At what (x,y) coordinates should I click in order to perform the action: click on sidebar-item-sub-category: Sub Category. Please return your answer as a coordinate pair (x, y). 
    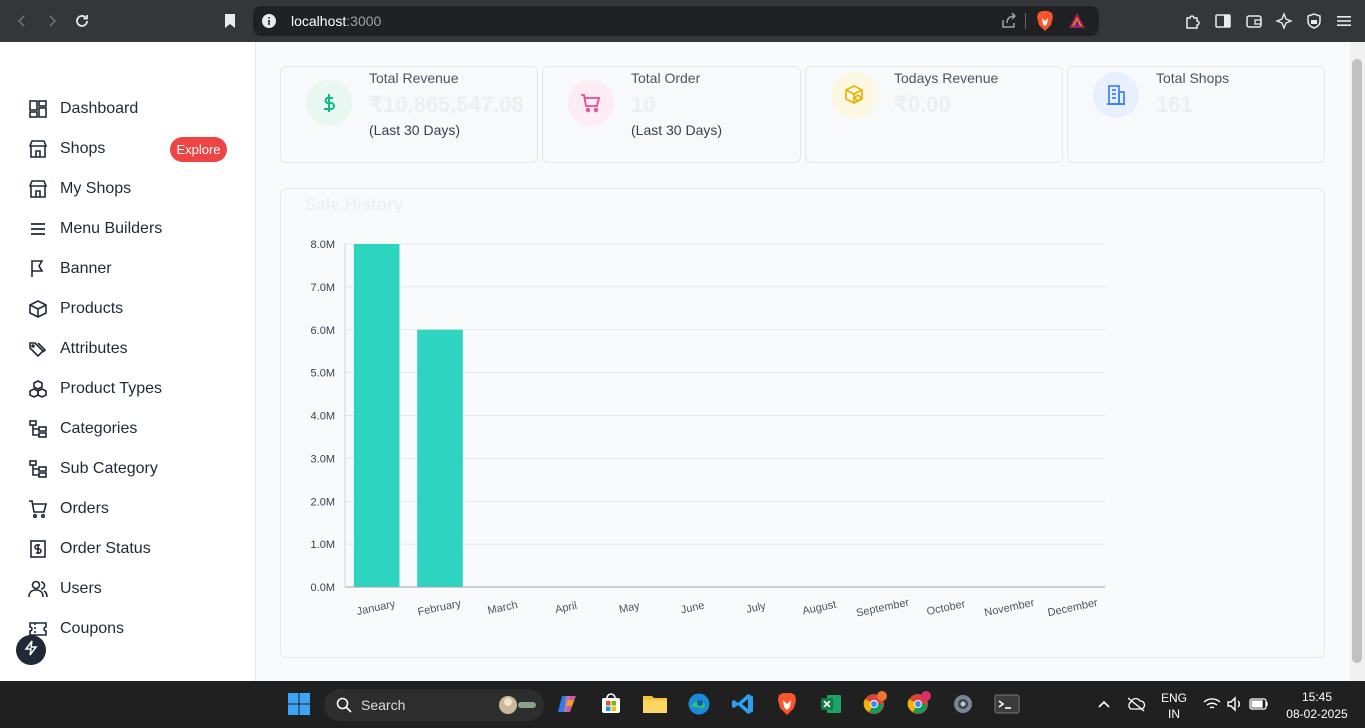
    Looking at the image, I should click on (132, 469).